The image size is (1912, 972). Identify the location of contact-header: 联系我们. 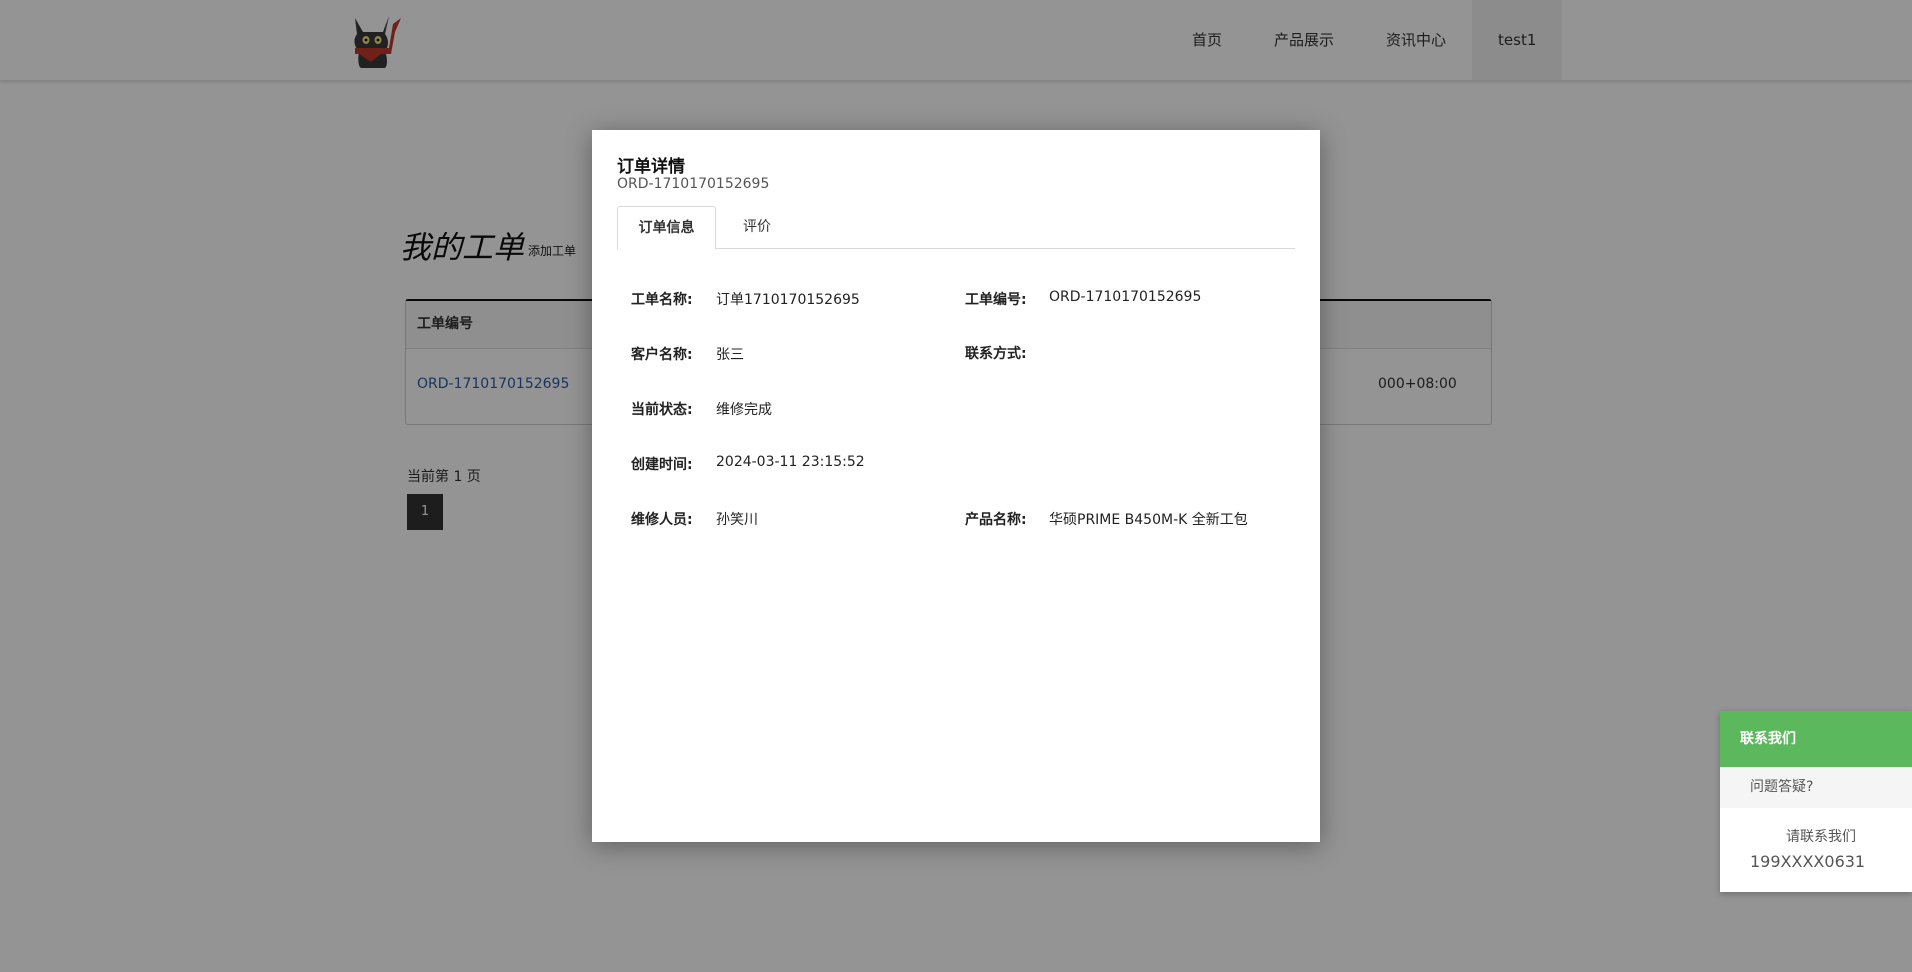
(1816, 739).